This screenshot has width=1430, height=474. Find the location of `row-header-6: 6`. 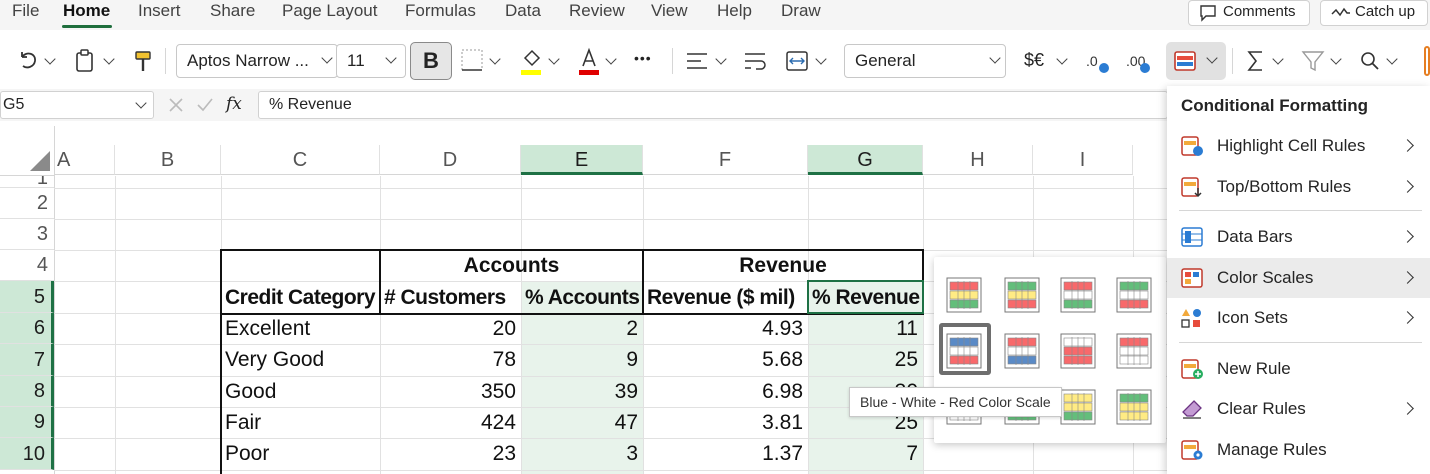

row-header-6: 6 is located at coordinates (27, 328).